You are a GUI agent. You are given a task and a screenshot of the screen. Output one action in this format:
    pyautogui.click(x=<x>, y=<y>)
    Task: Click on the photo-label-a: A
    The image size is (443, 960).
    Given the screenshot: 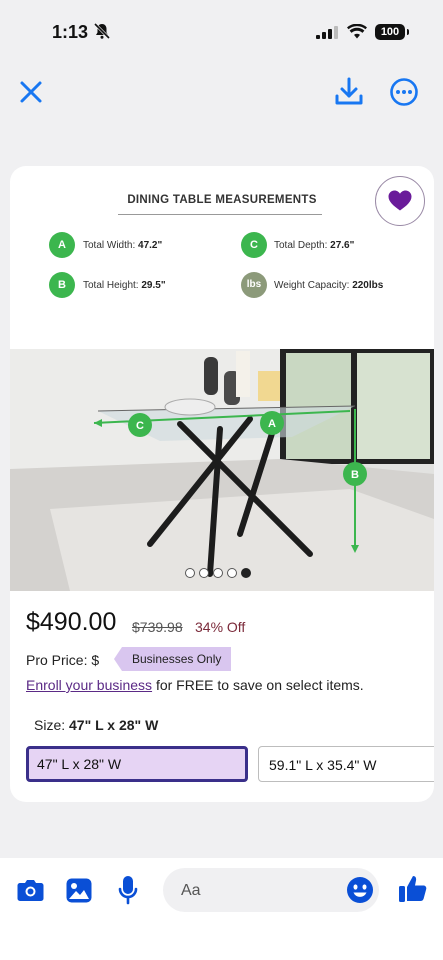 What is the action you would take?
    pyautogui.click(x=272, y=424)
    